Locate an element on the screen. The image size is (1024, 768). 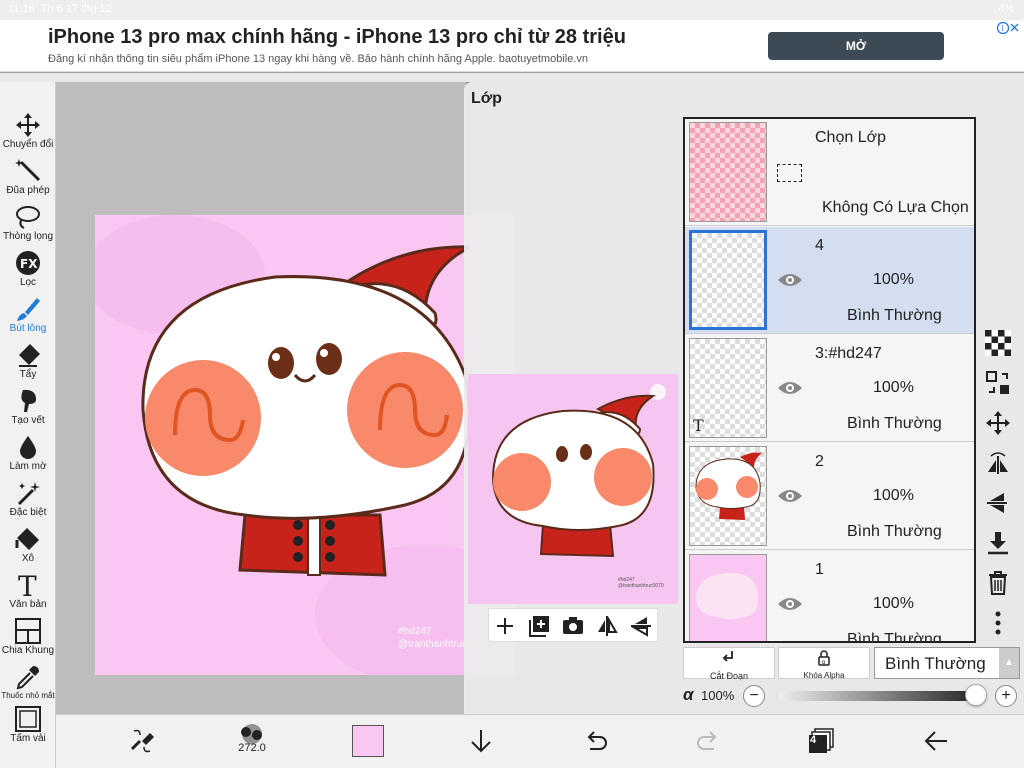
layer-thumbnail is located at coordinates (728, 280).